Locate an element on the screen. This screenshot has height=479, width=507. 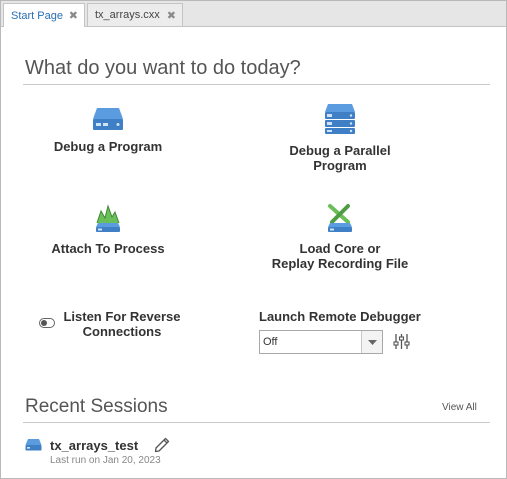
stacked-drives-icon is located at coordinates (340, 119).